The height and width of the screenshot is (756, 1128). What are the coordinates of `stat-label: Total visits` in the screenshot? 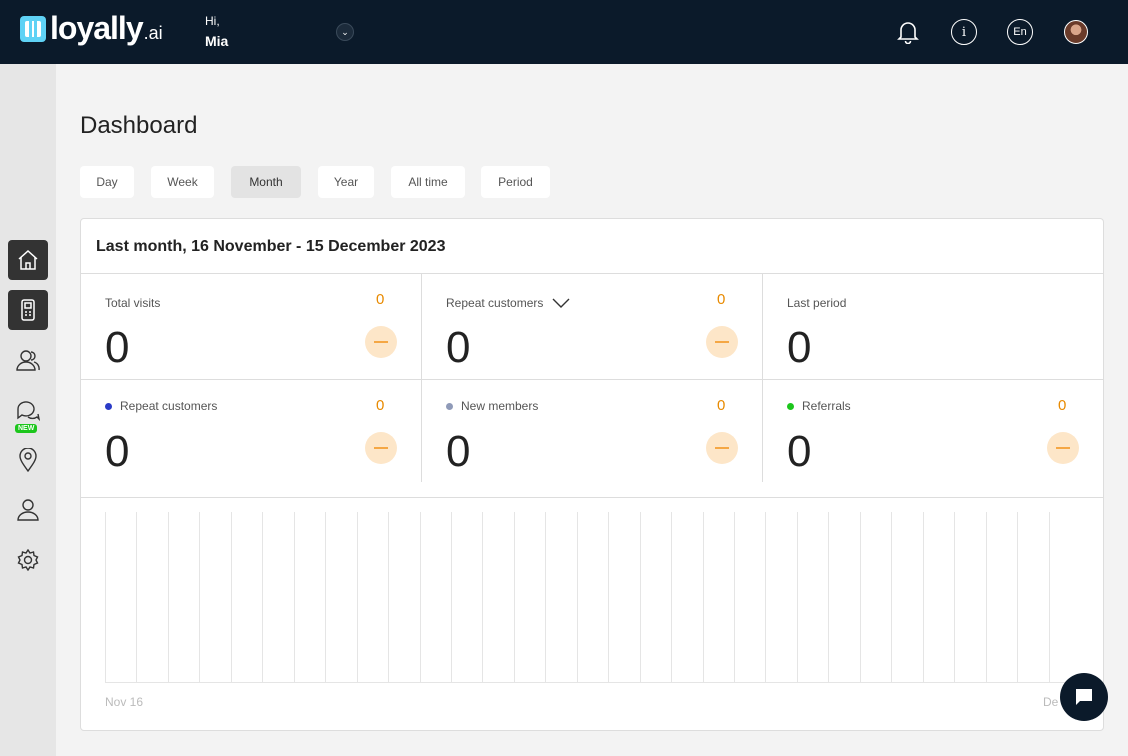 It's located at (133, 303).